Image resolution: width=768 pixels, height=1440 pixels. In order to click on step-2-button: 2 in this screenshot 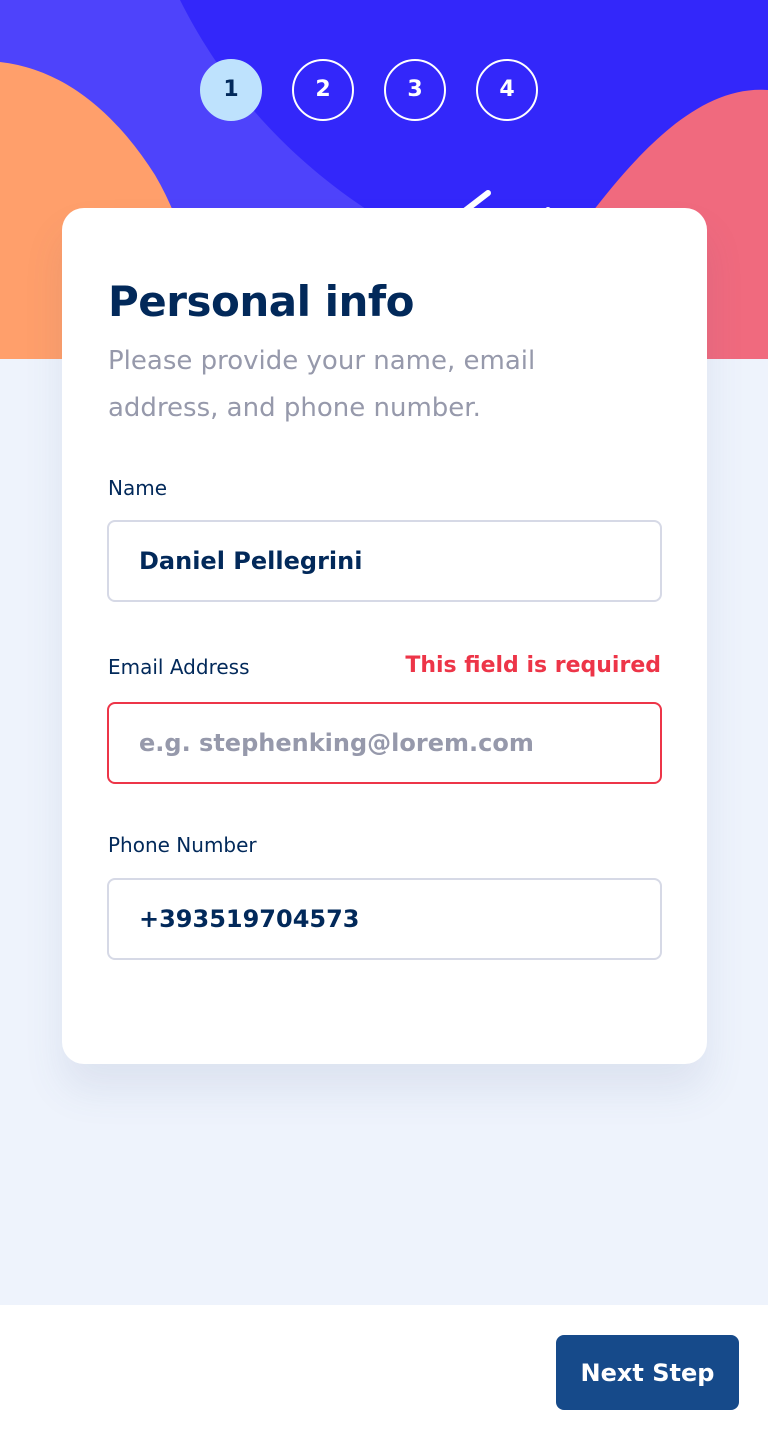, I will do `click(323, 90)`.